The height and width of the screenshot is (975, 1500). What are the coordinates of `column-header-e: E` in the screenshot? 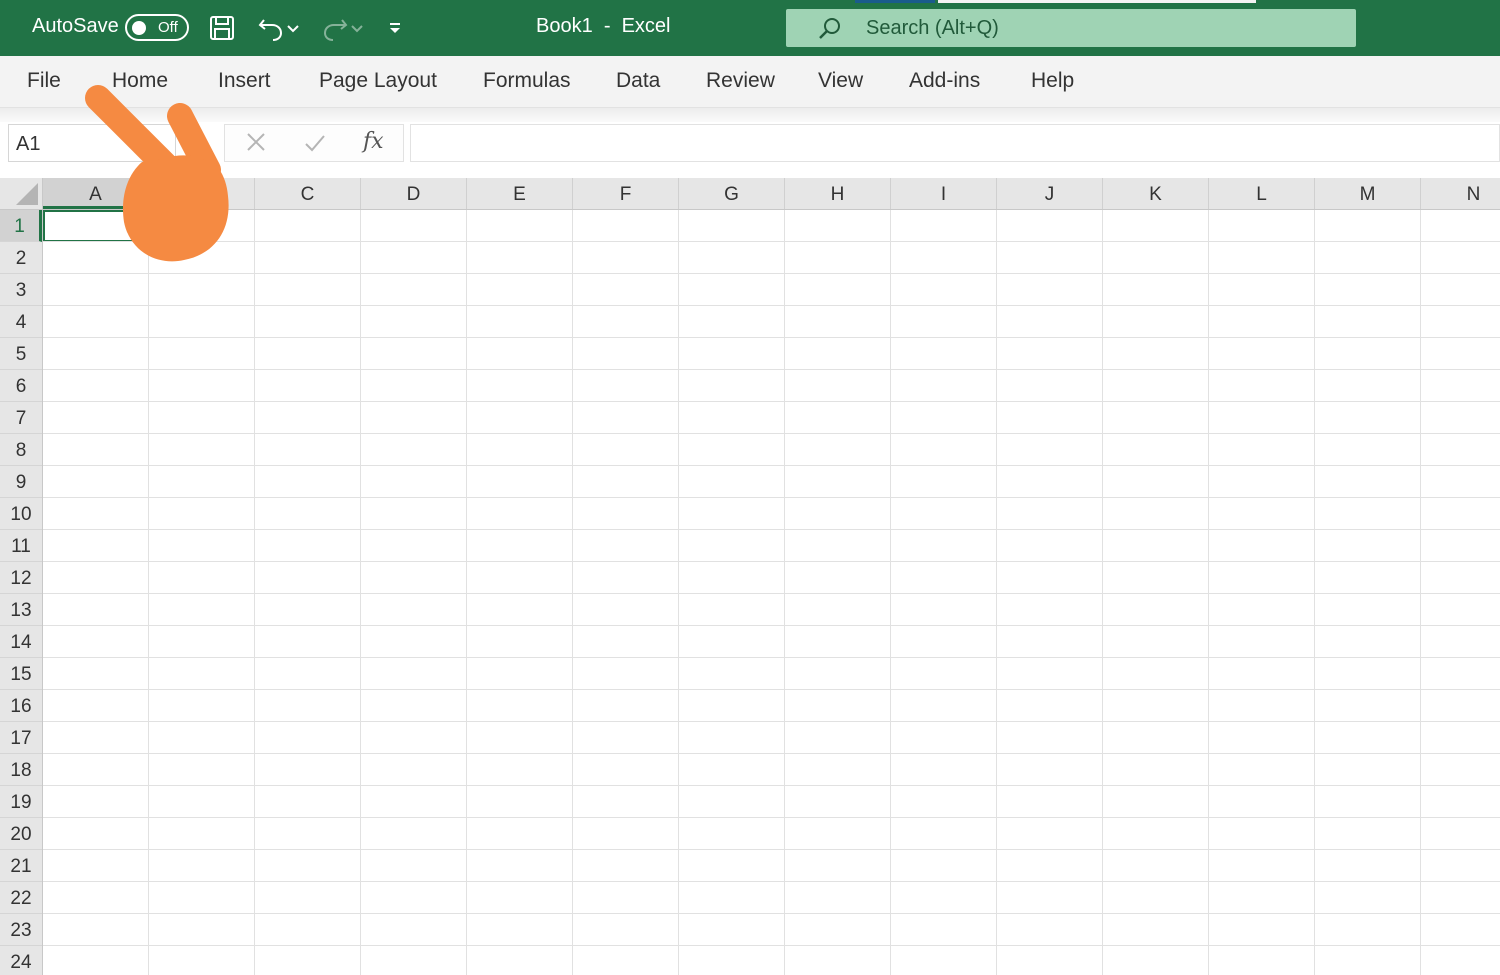 It's located at (520, 193).